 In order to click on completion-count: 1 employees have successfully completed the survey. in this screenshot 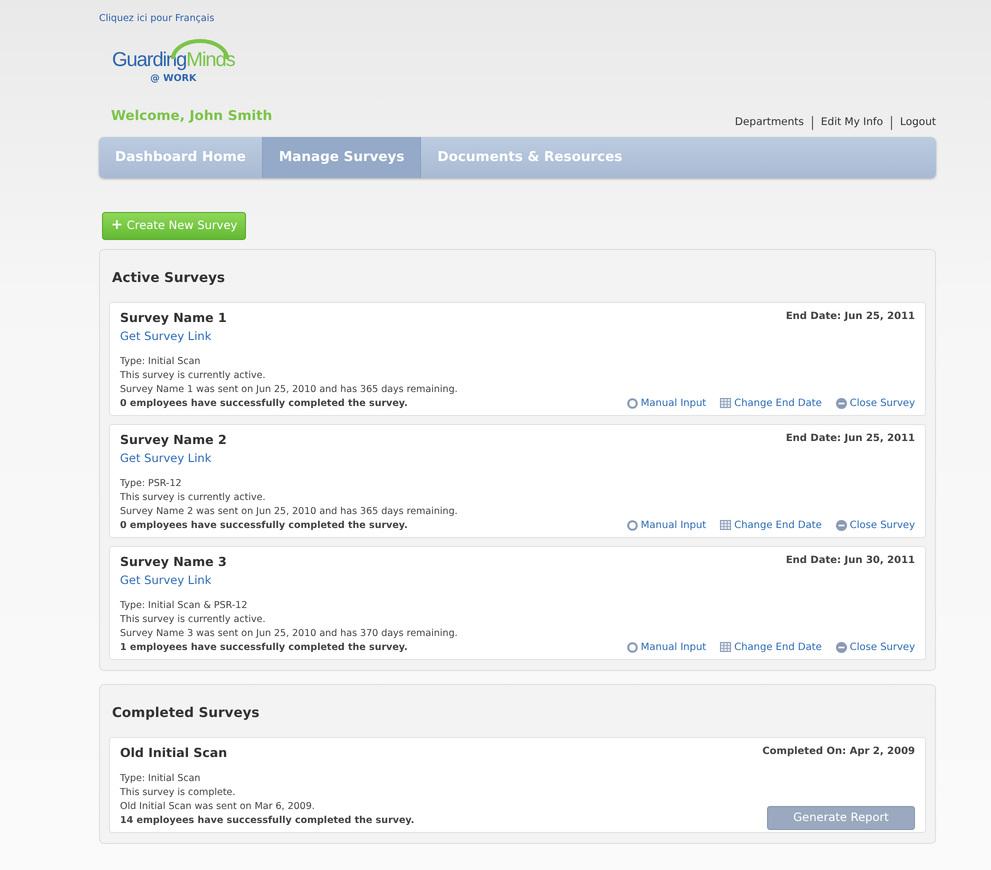, I will do `click(264, 647)`.